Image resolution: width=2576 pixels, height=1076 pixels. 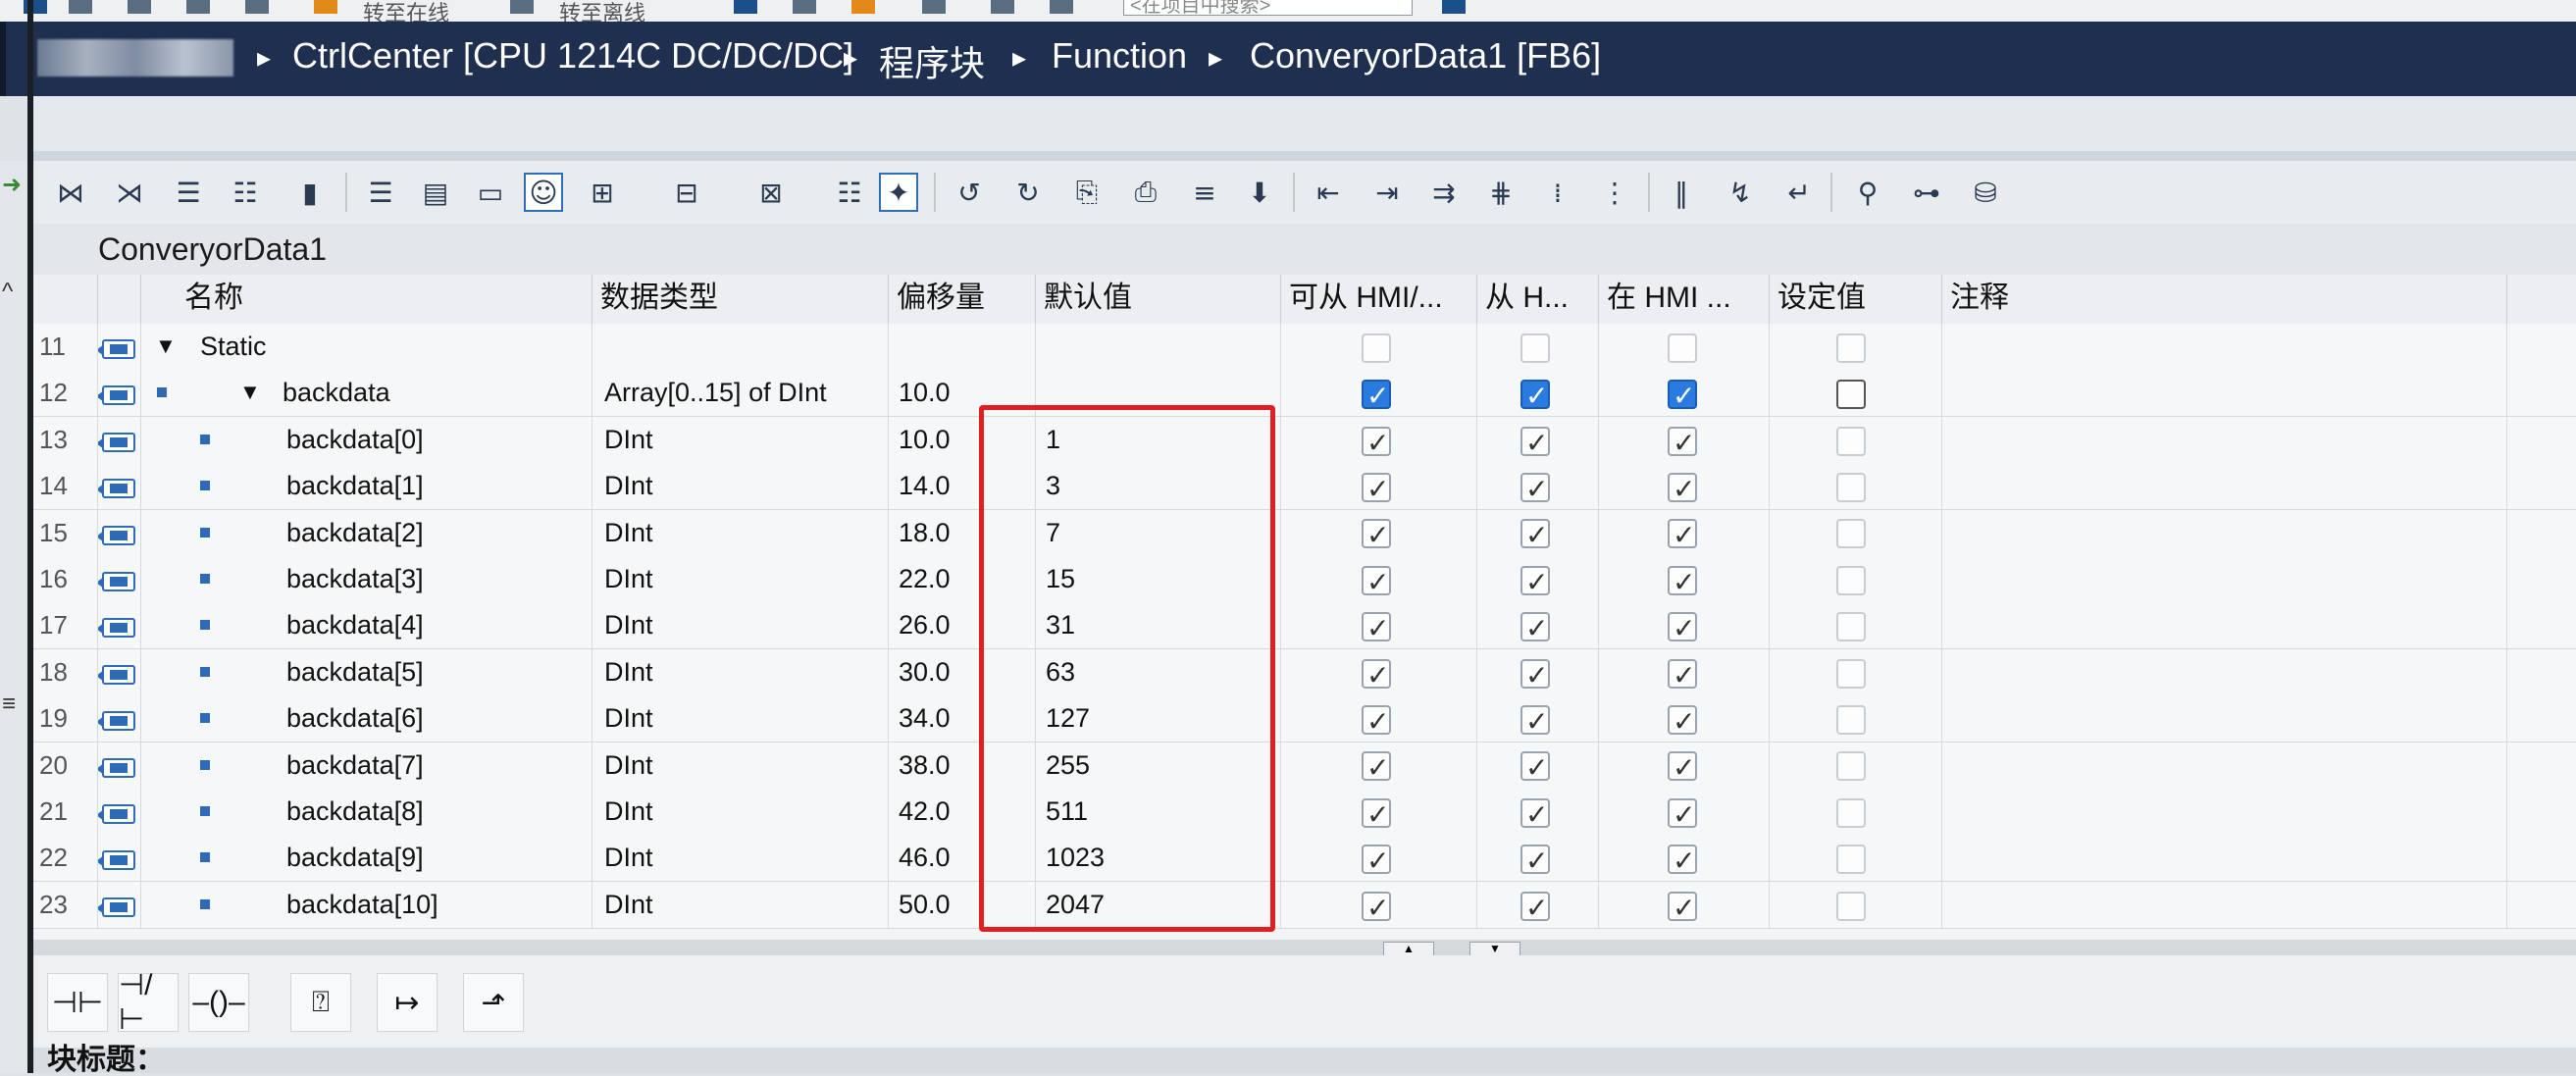 I want to click on table-row: 21 backdata[8] DInt 42.0 511, so click(x=1304, y=812).